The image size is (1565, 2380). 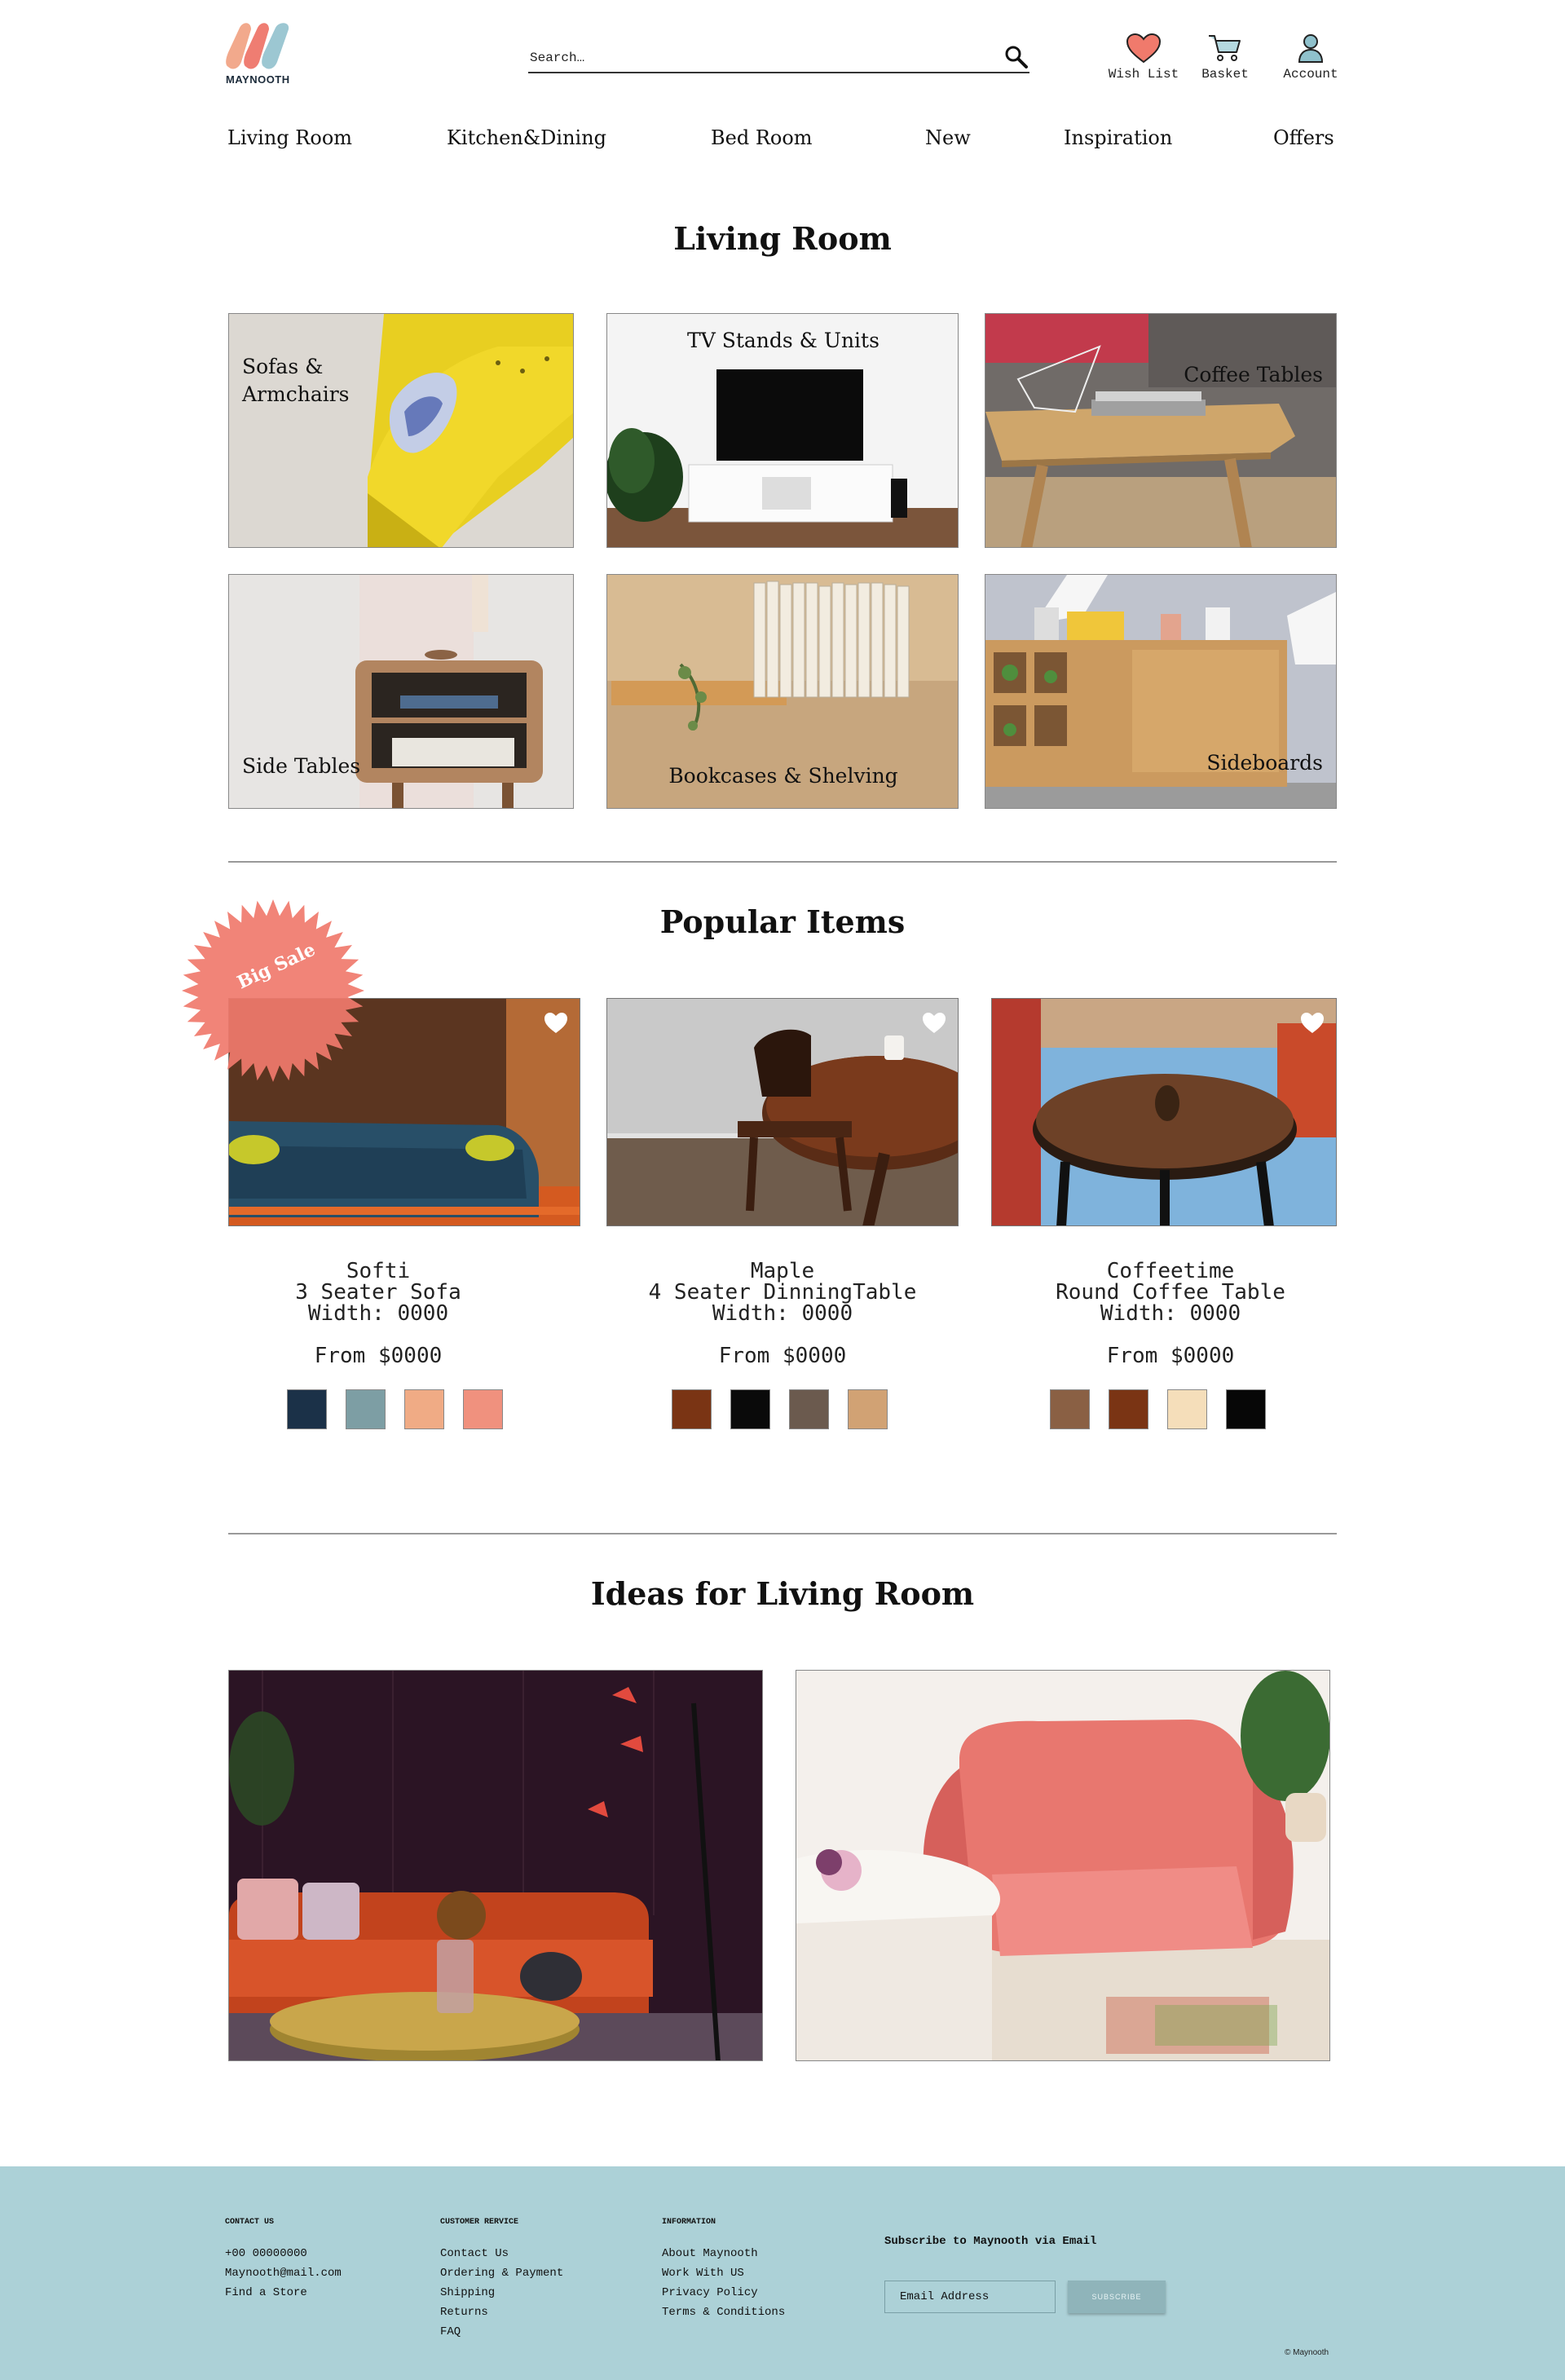 I want to click on pink-armchair-image, so click(x=1062, y=1866).